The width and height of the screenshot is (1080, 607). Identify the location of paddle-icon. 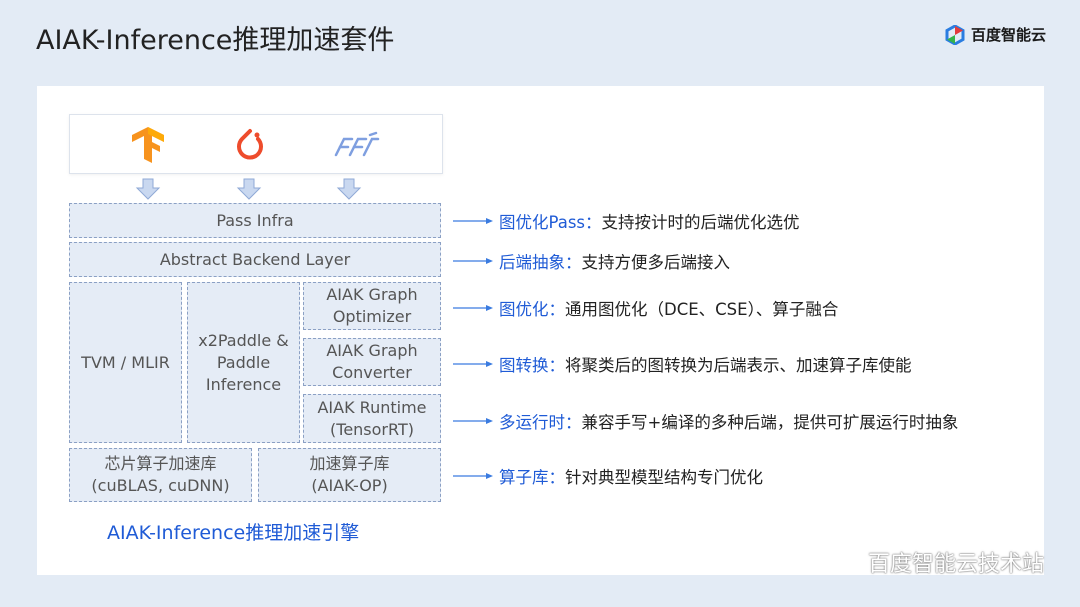
(357, 144).